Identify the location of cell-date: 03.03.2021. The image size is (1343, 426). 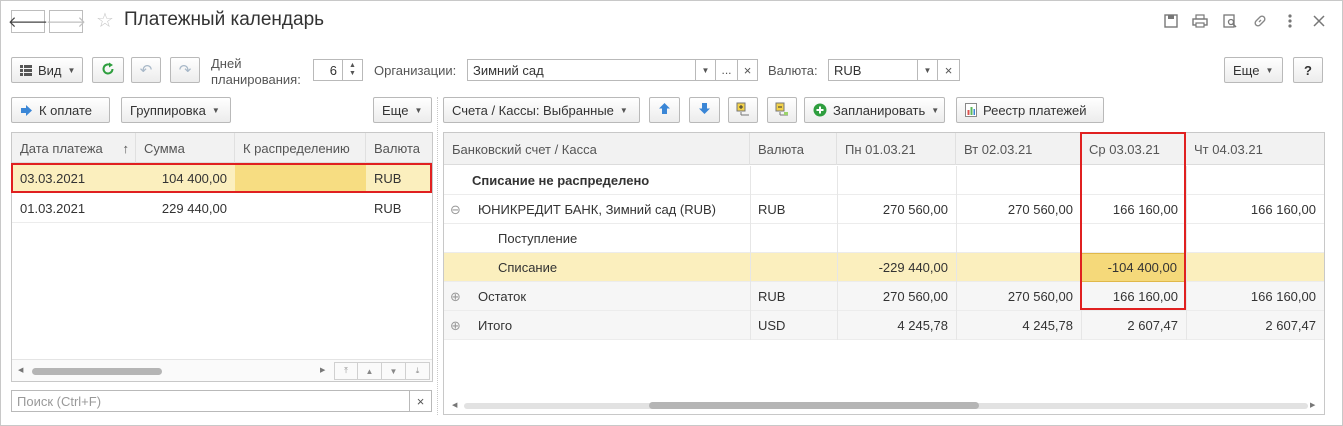
(53, 178).